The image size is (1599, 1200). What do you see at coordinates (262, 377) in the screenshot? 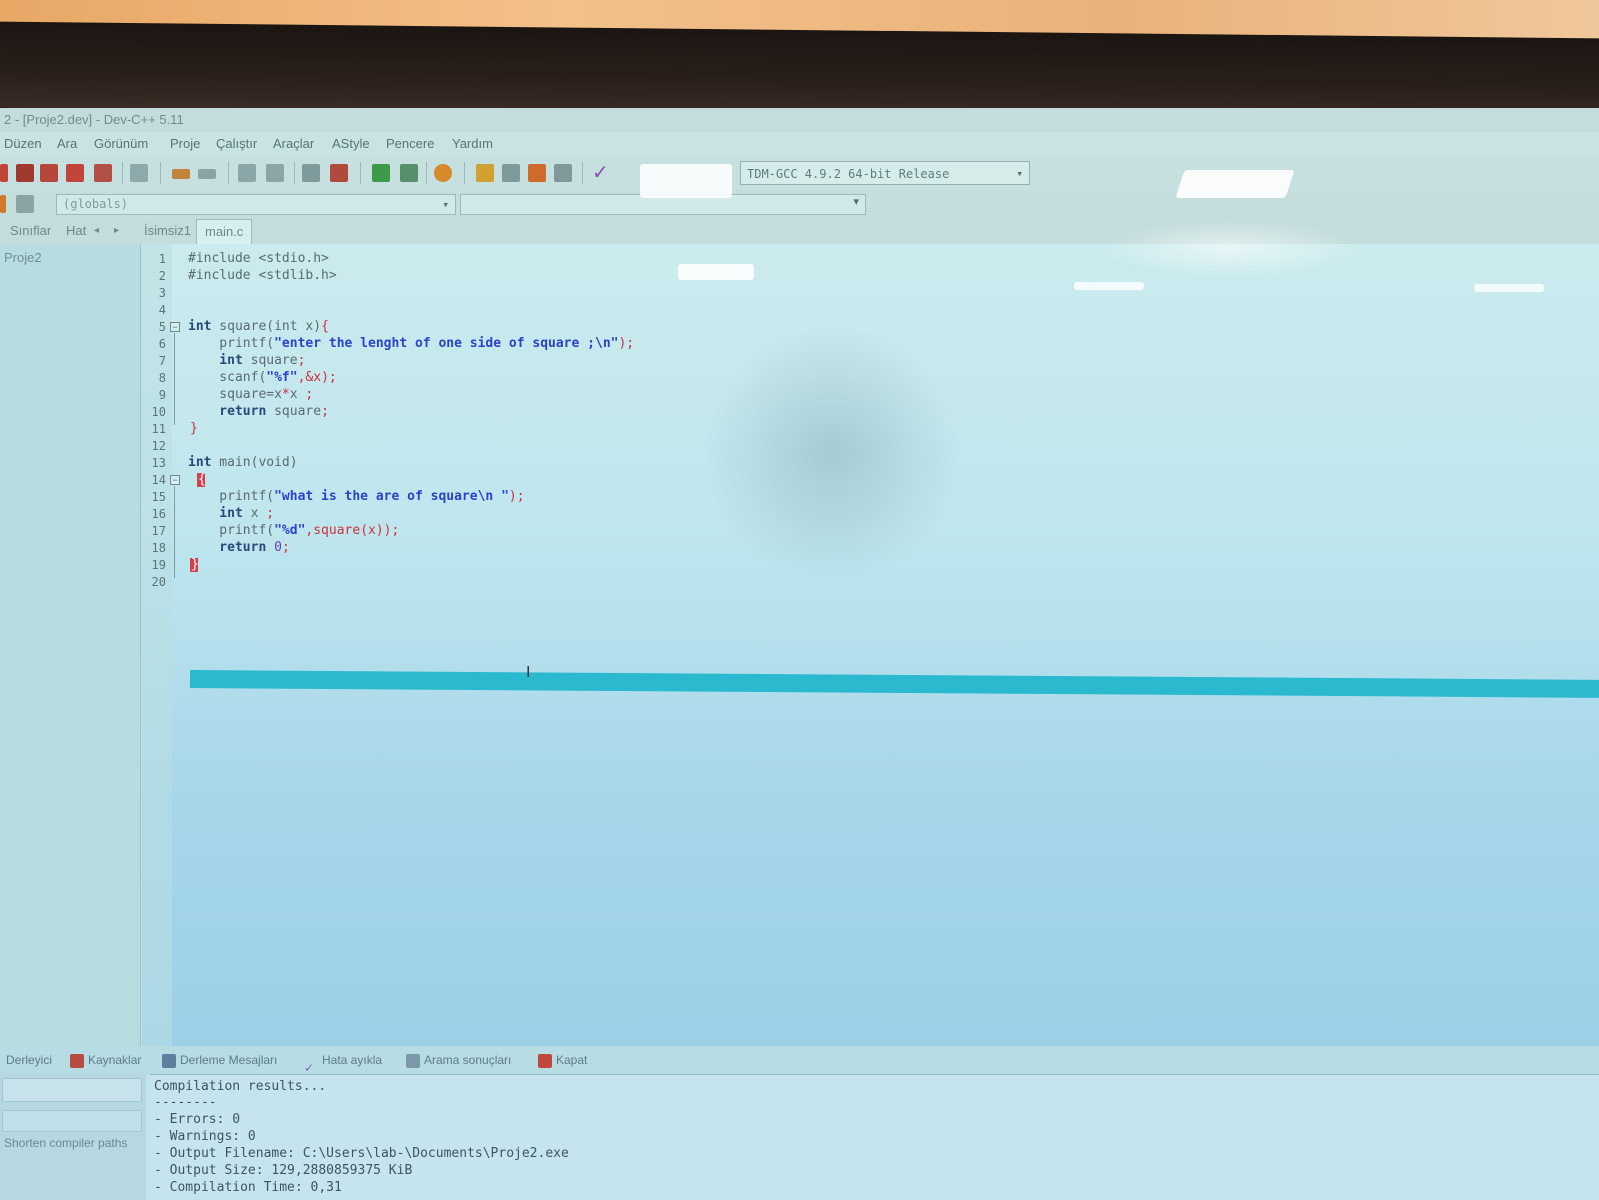
I see `code-line-8: scanf("%f",&x);` at bounding box center [262, 377].